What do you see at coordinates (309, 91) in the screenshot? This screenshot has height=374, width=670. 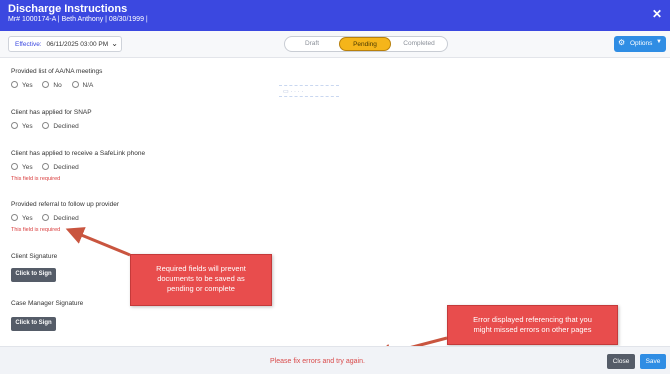 I see `faint-placeholder: ▭ · · · ·` at bounding box center [309, 91].